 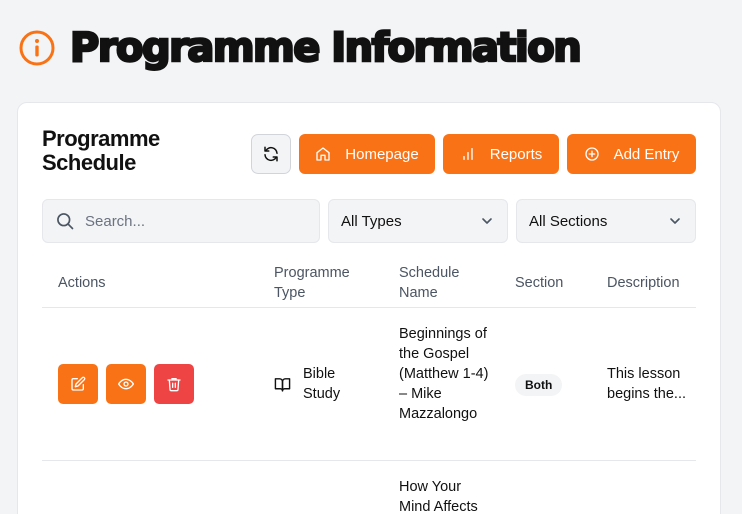 I want to click on refresh-button, so click(x=271, y=154).